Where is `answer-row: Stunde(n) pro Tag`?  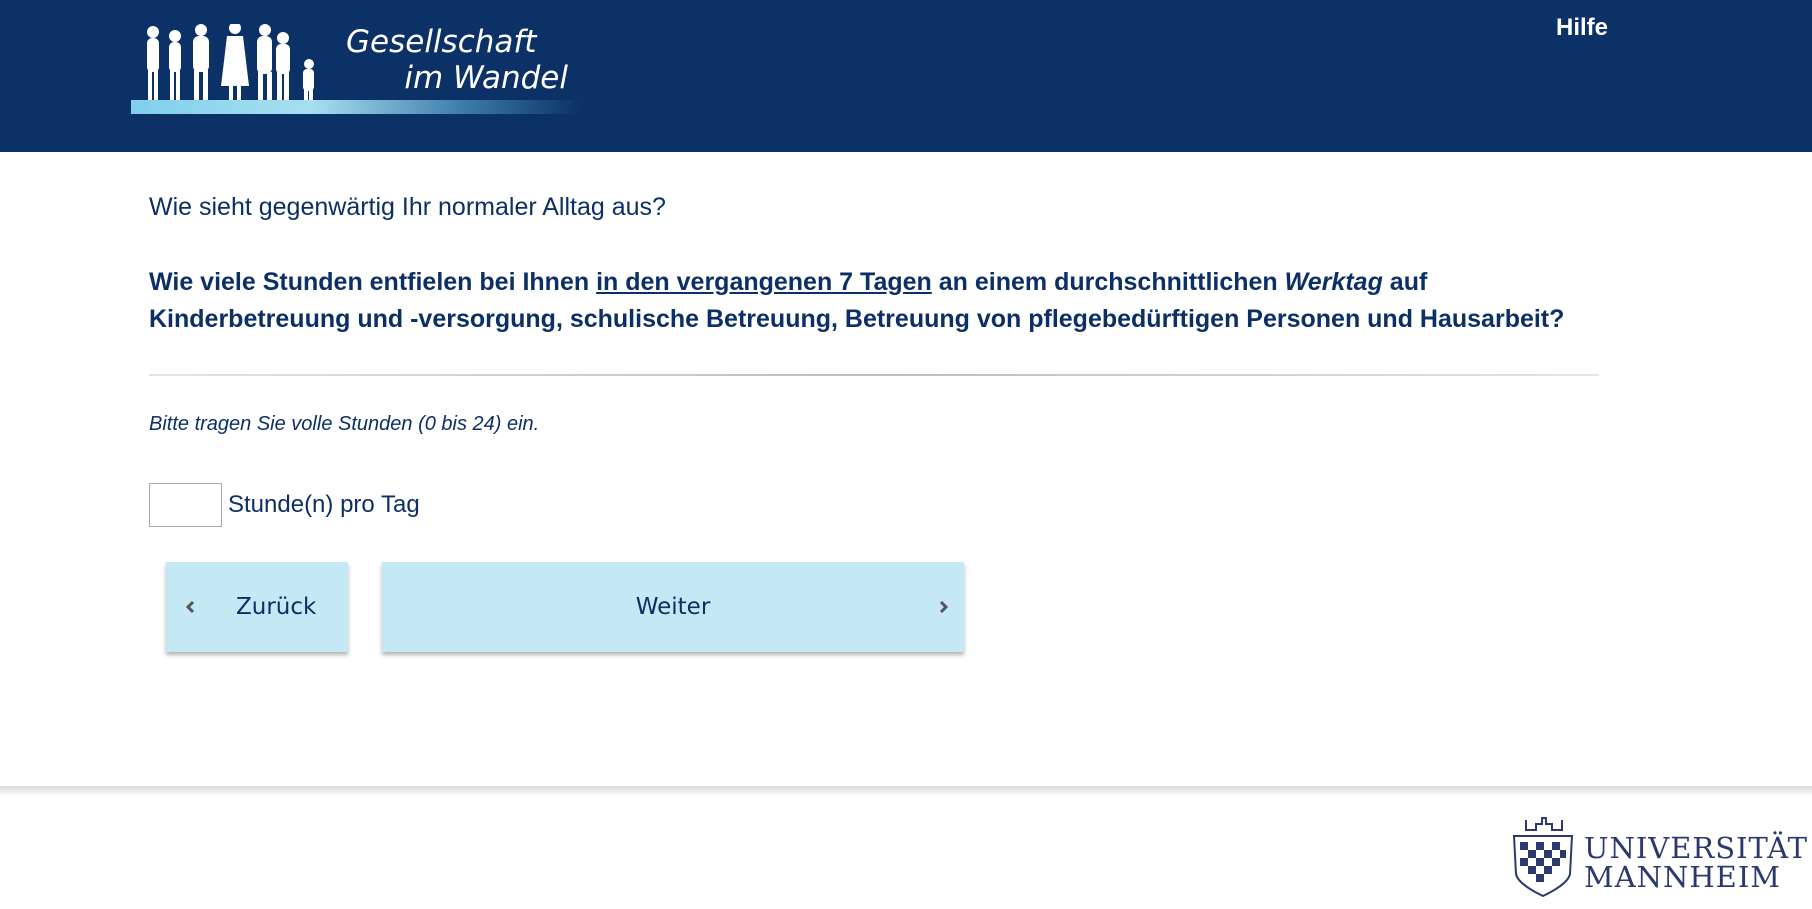 answer-row: Stunde(n) pro Tag is located at coordinates (284, 505).